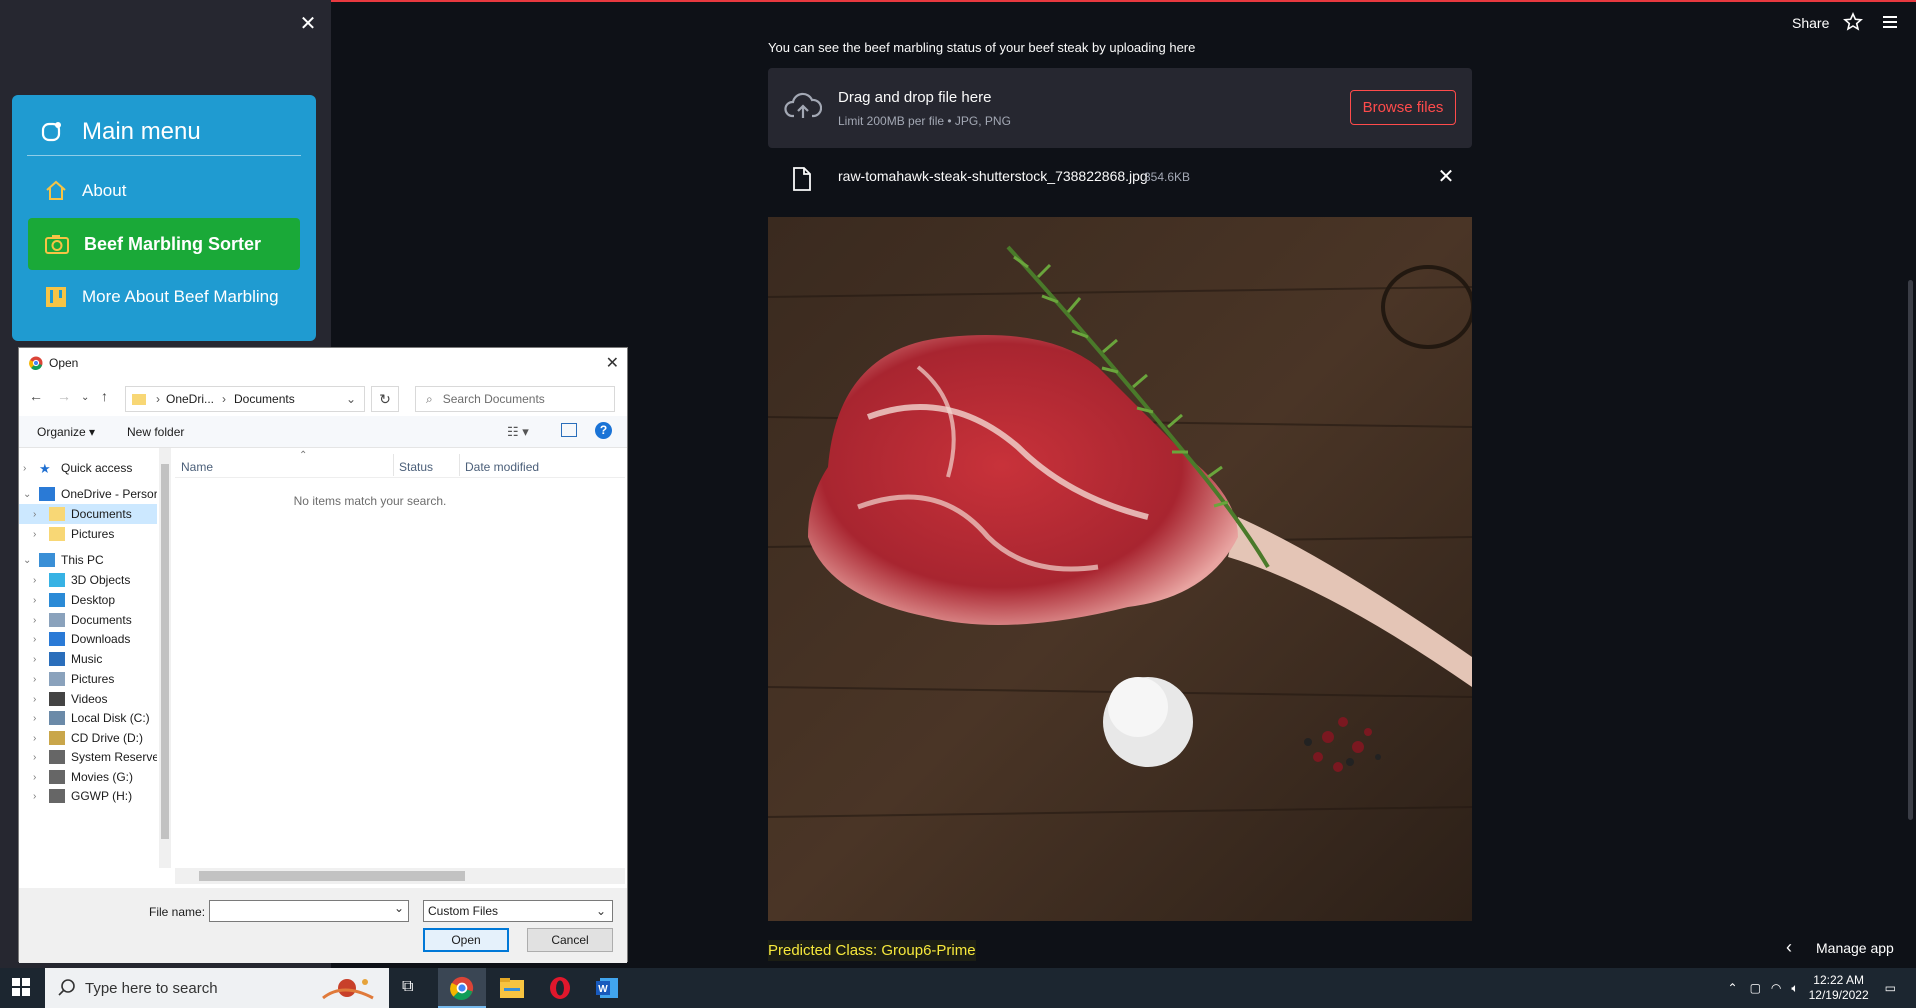 This screenshot has height=1008, width=1916. What do you see at coordinates (518, 432) in the screenshot?
I see `view-options-icon: ☷ ▾` at bounding box center [518, 432].